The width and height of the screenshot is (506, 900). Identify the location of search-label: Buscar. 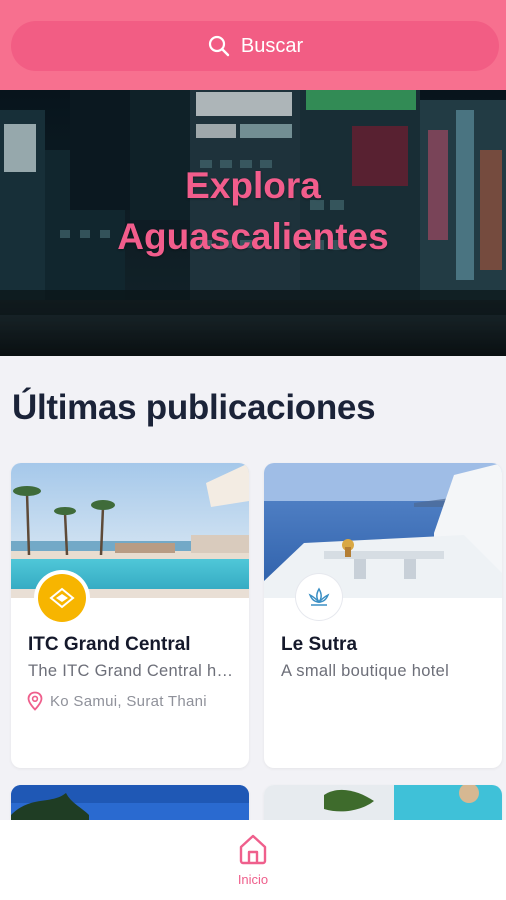
(272, 45).